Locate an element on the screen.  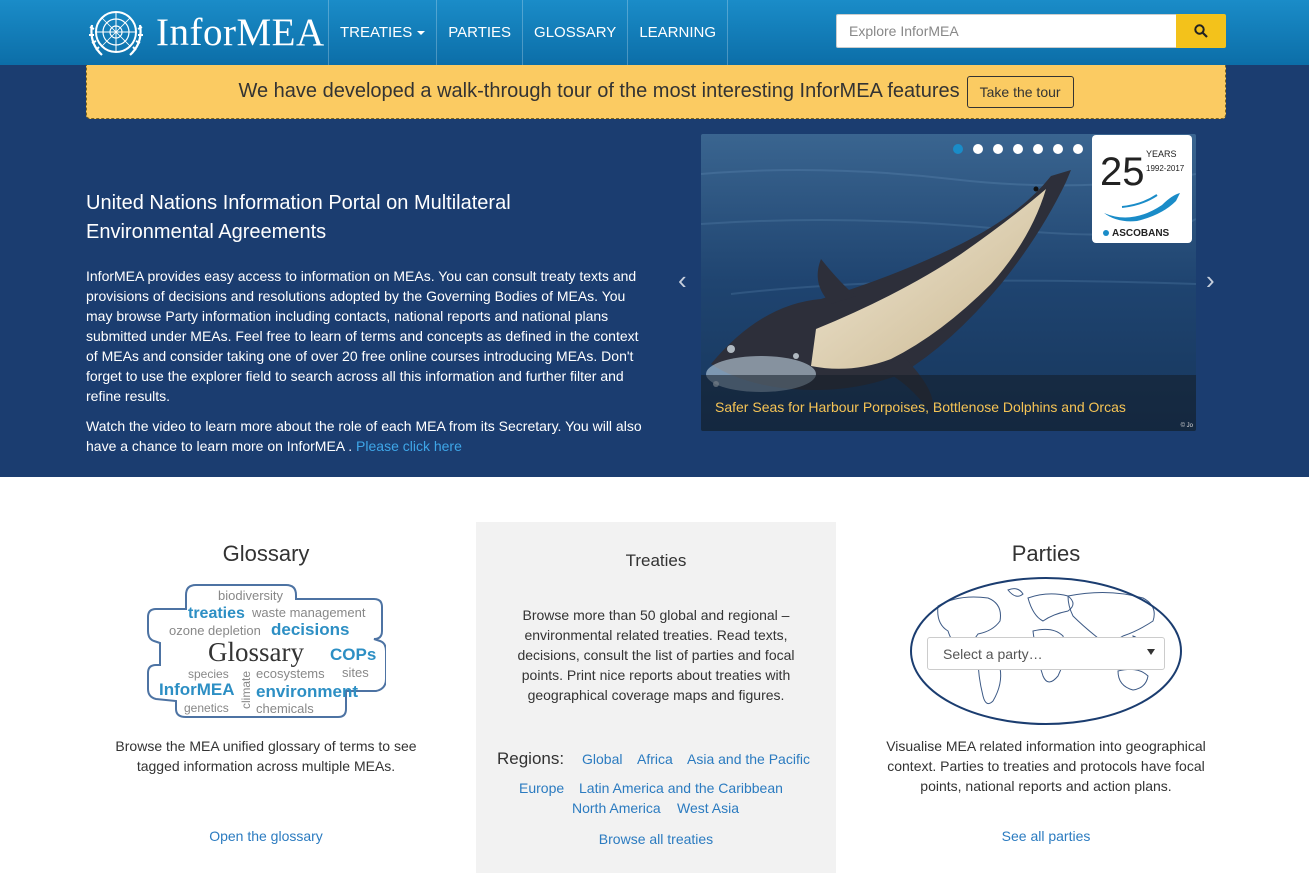
nav-treaties: TREATIES is located at coordinates (382, 32).